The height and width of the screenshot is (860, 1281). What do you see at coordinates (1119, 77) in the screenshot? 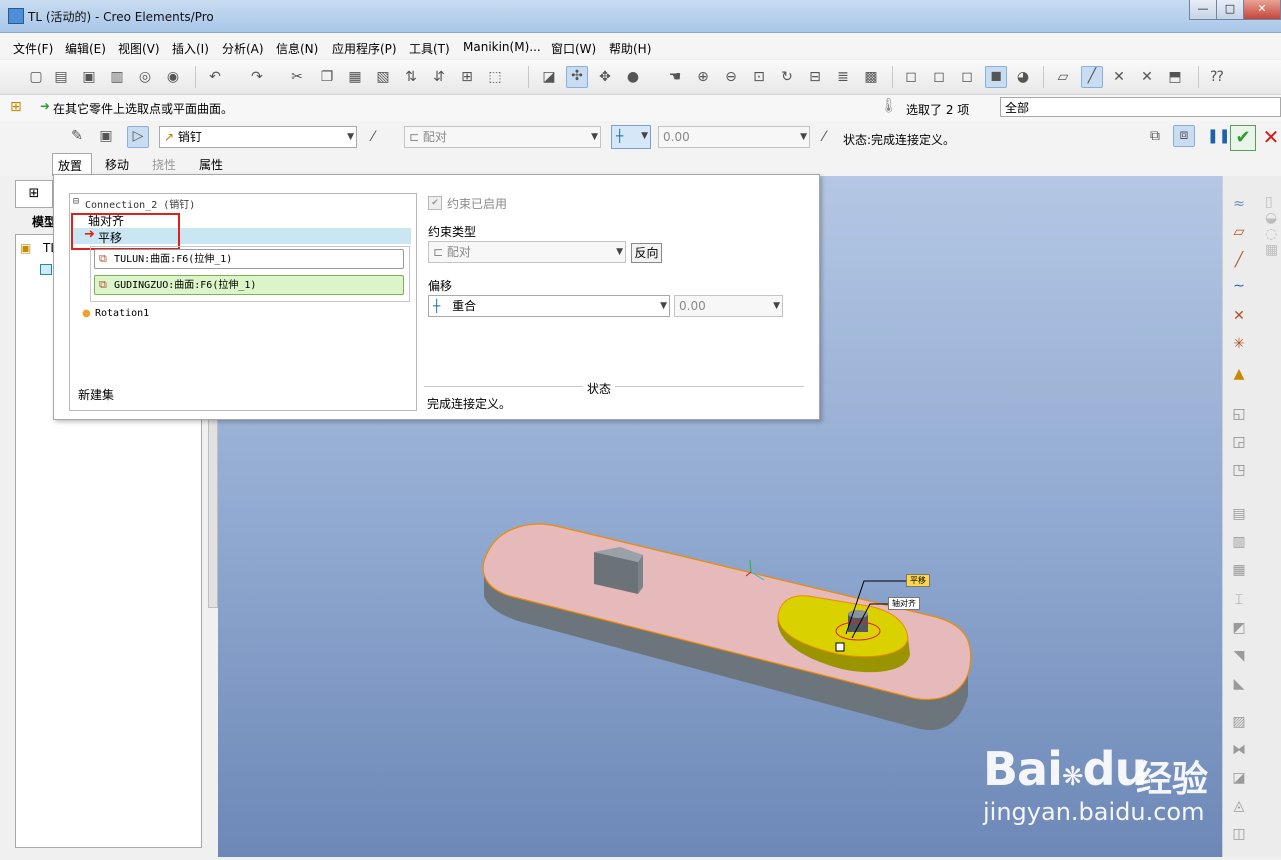
I see `point-display-icon: ✕` at bounding box center [1119, 77].